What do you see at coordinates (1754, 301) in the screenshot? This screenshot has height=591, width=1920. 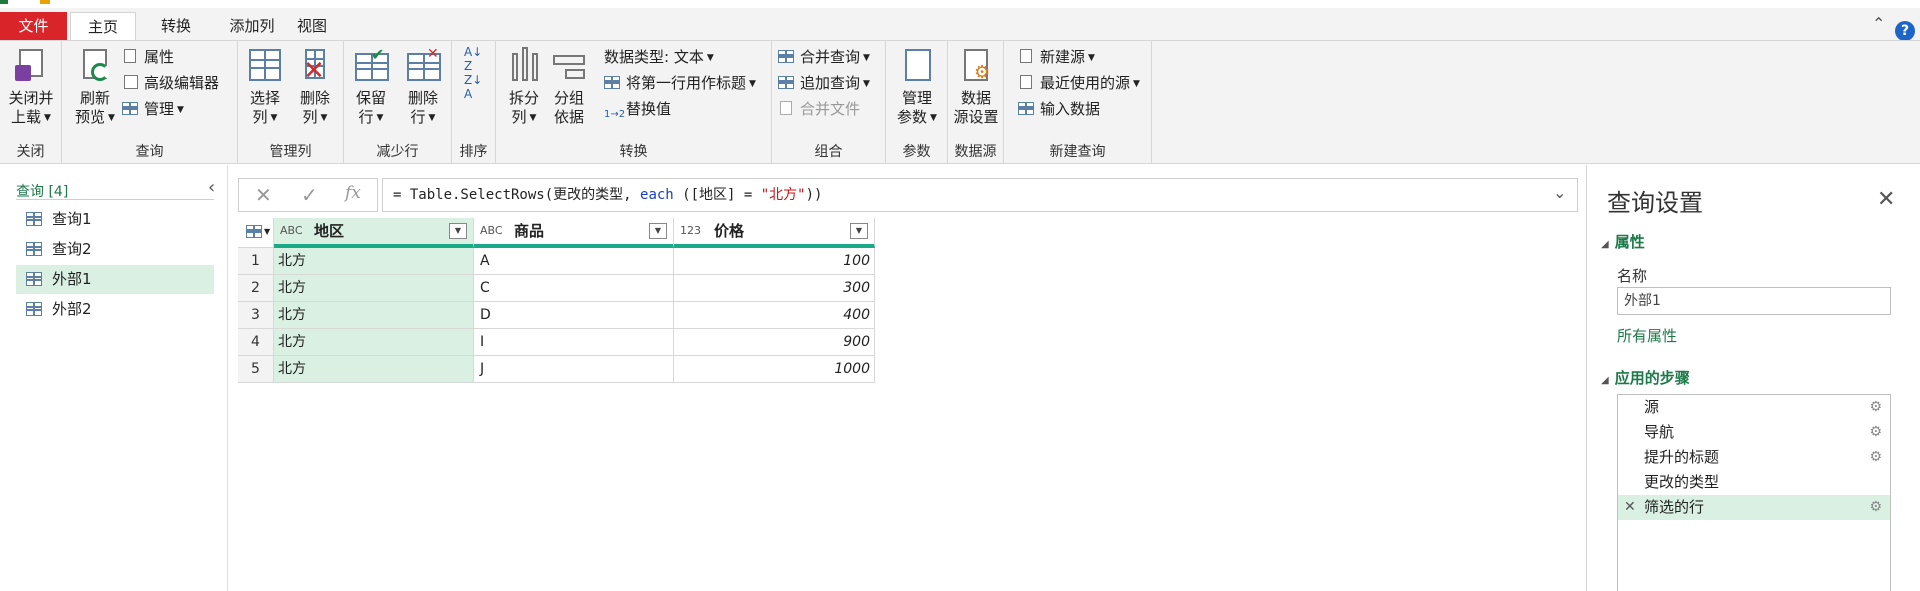 I see `query-name-field: 外部1` at bounding box center [1754, 301].